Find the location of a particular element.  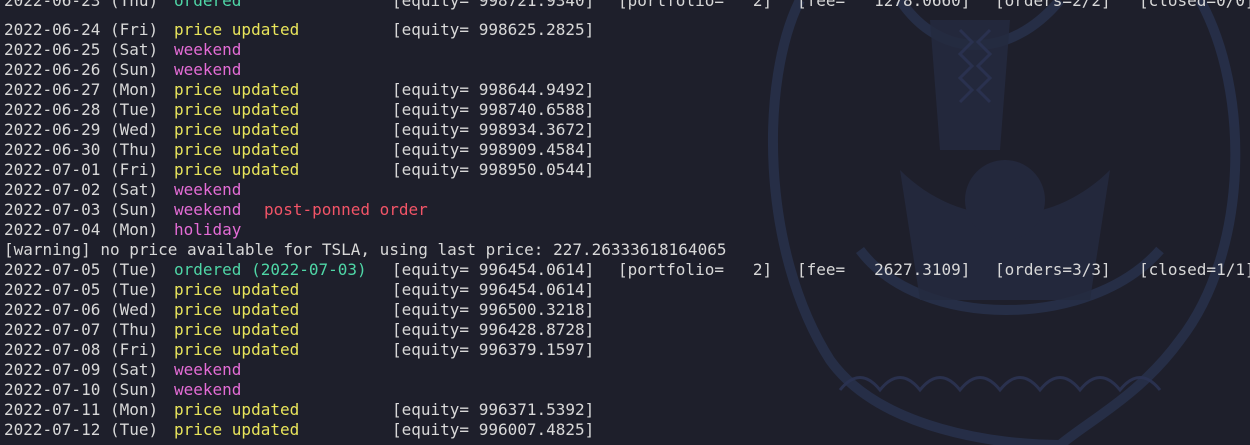

log-equity: [equity= 998740.6588] is located at coordinates (493, 109).